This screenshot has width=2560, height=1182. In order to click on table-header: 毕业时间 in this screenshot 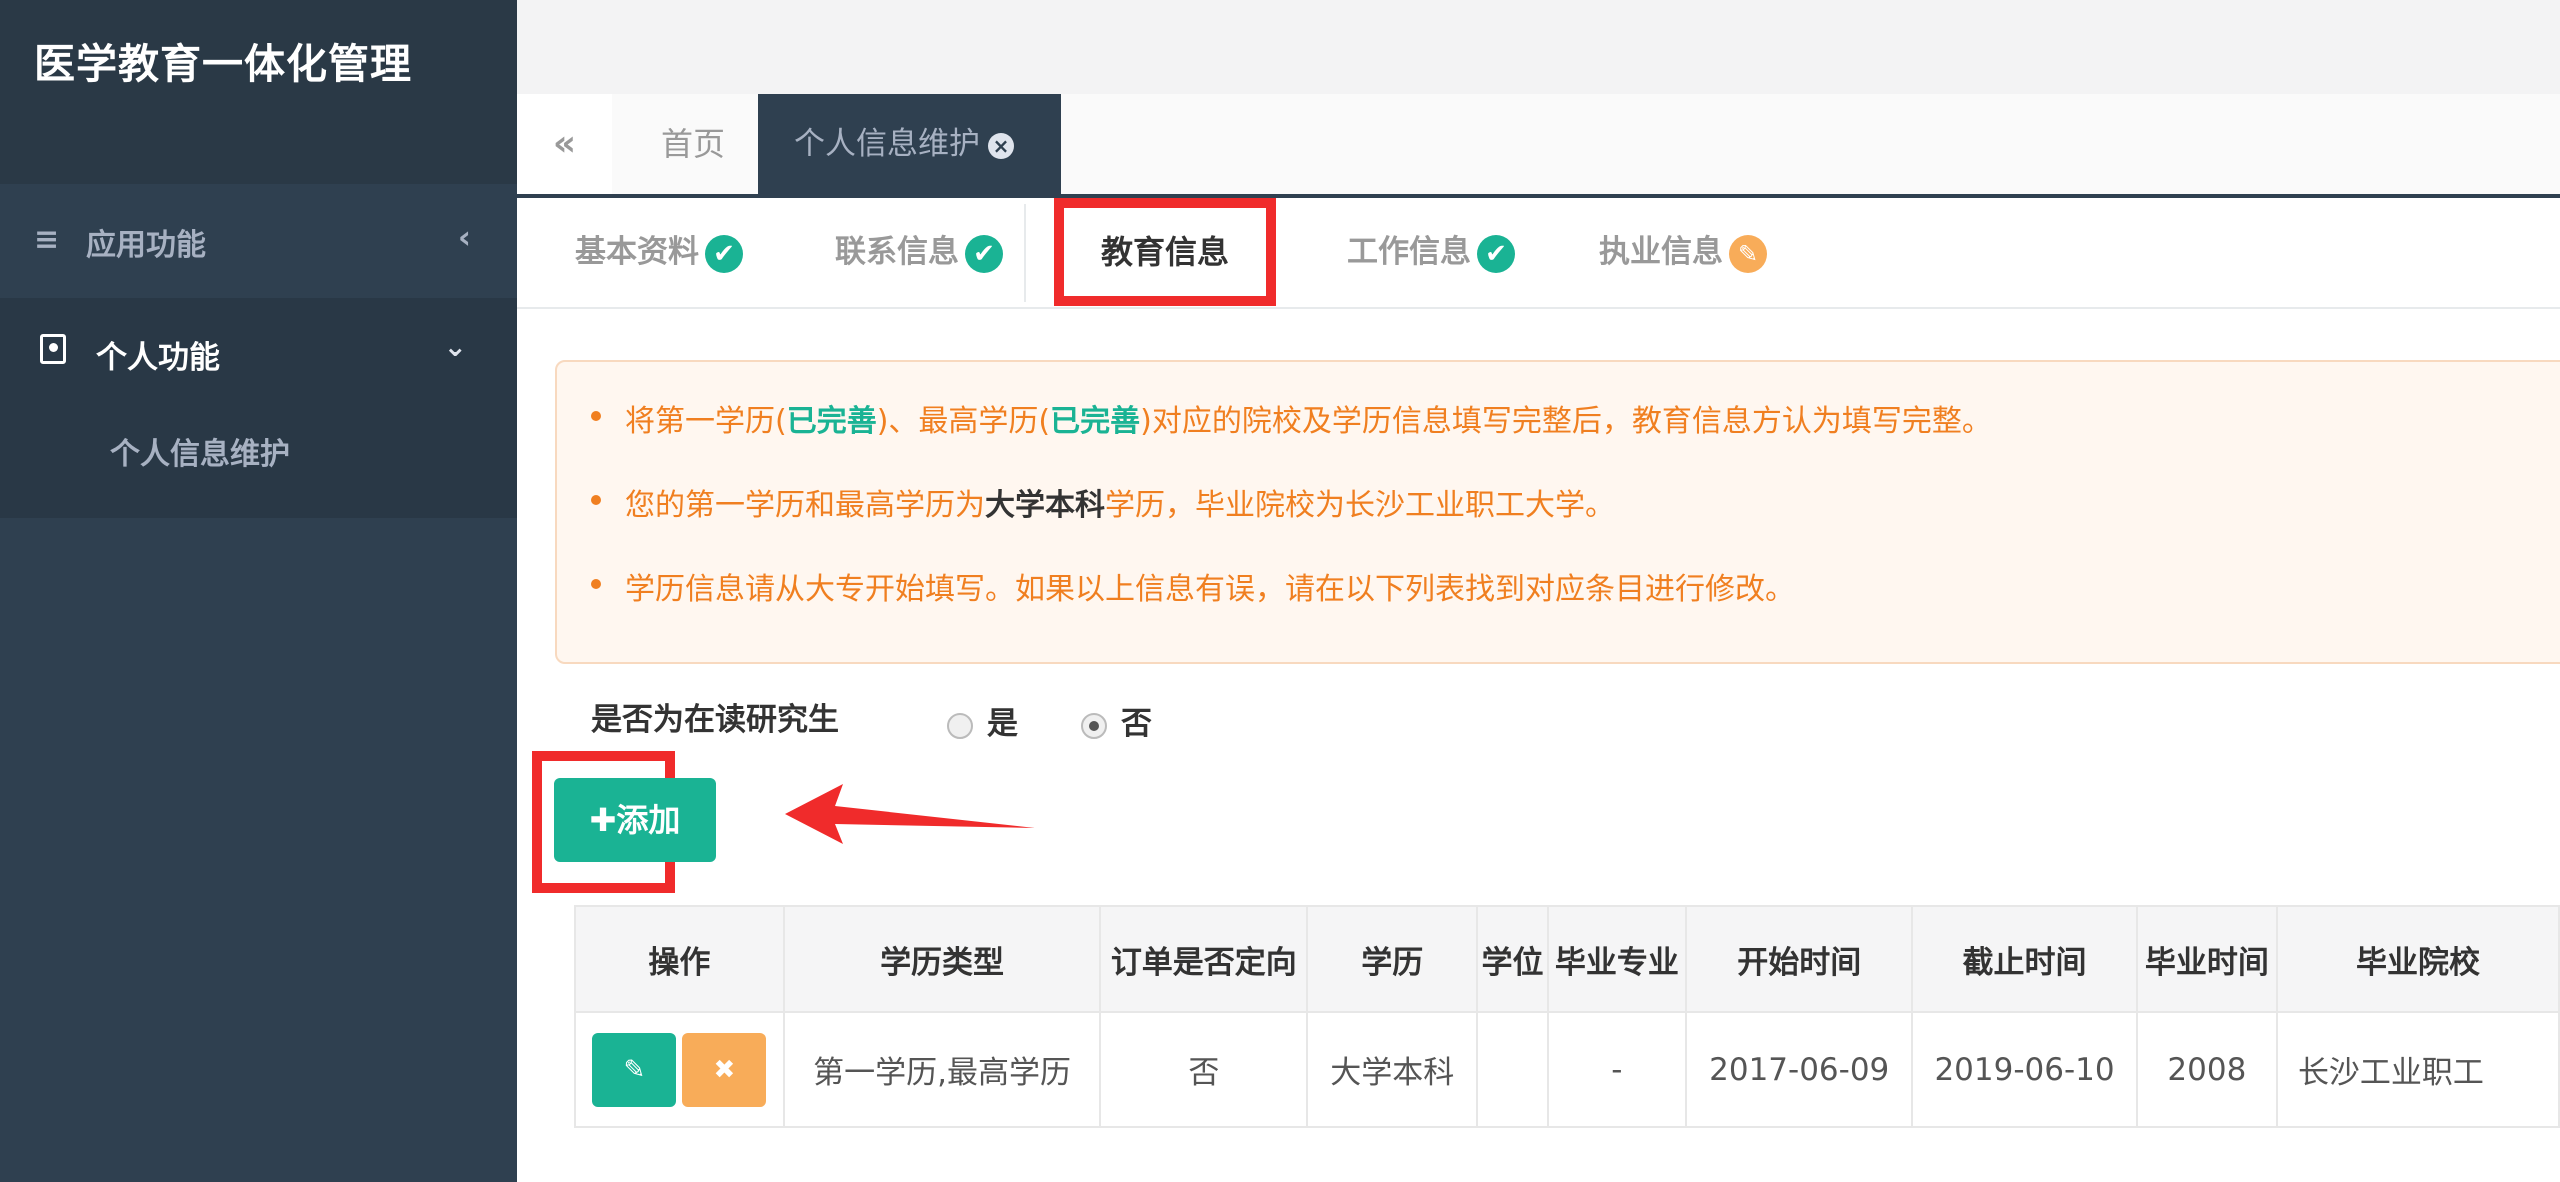, I will do `click(2206, 959)`.